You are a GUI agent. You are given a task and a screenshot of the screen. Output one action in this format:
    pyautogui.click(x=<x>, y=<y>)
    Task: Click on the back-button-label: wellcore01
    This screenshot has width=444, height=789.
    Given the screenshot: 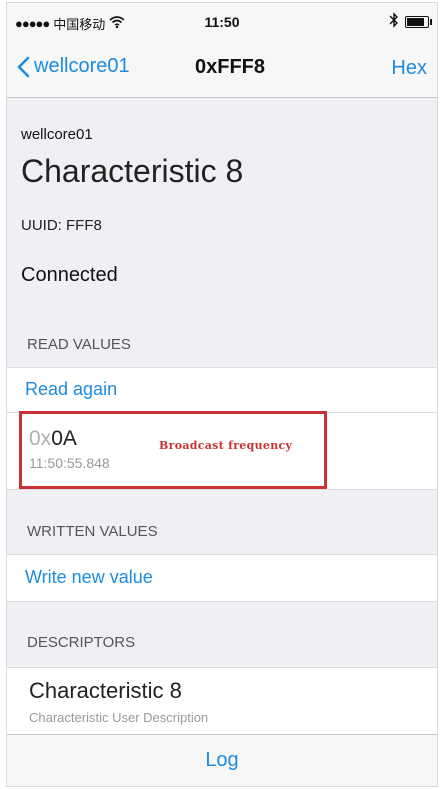 What is the action you would take?
    pyautogui.click(x=82, y=66)
    